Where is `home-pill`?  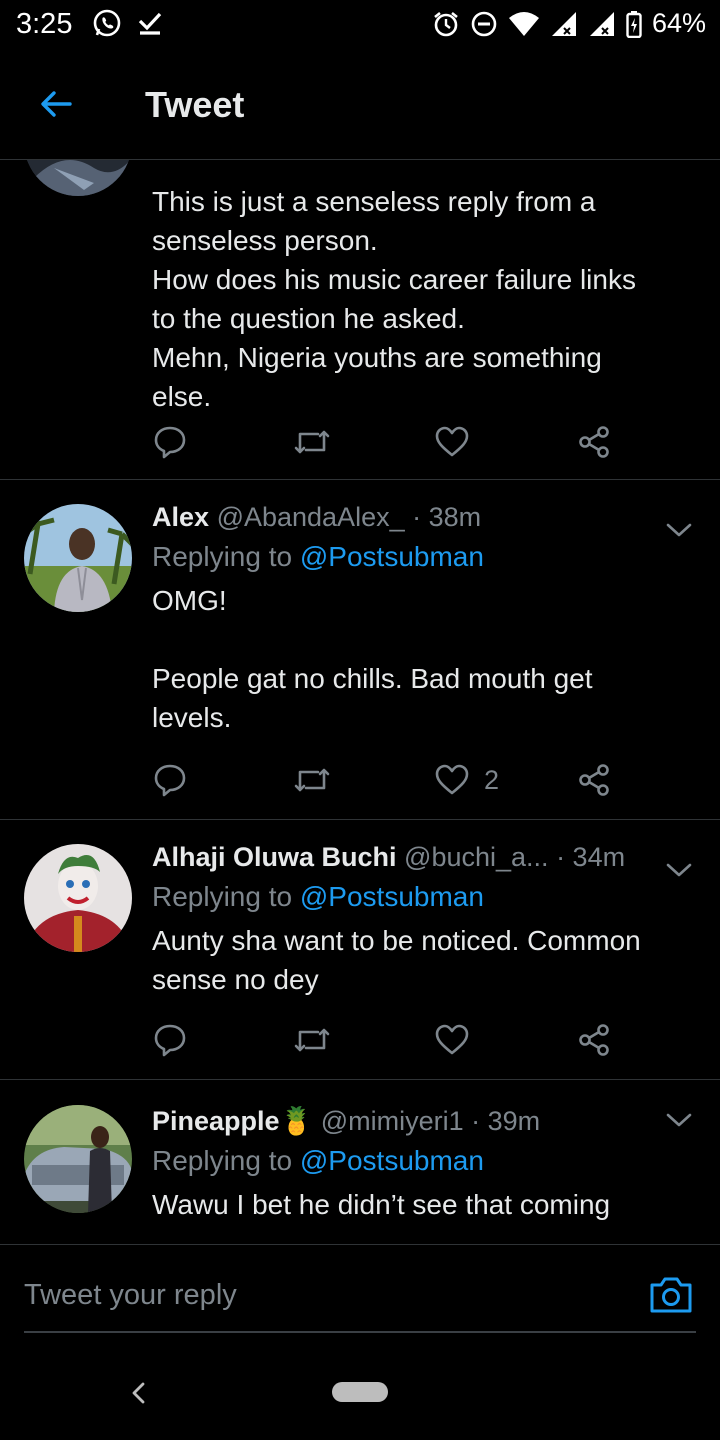
home-pill is located at coordinates (360, 1392).